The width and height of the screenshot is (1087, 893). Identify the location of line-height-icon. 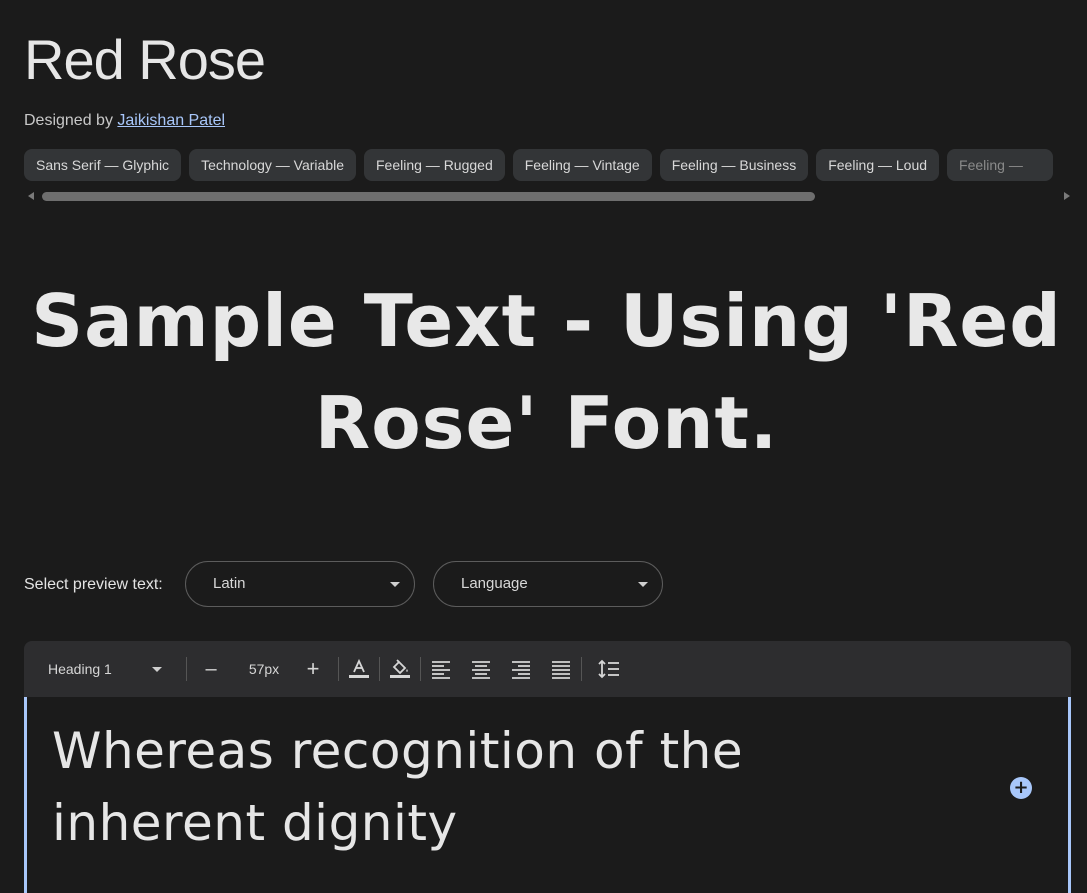
(609, 669).